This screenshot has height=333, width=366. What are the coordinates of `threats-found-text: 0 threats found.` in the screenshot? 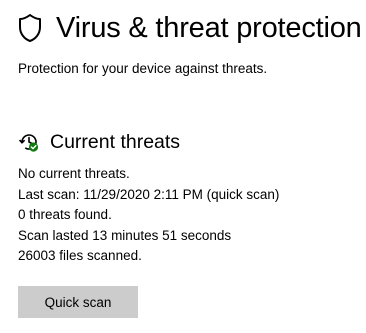 It's located at (65, 214).